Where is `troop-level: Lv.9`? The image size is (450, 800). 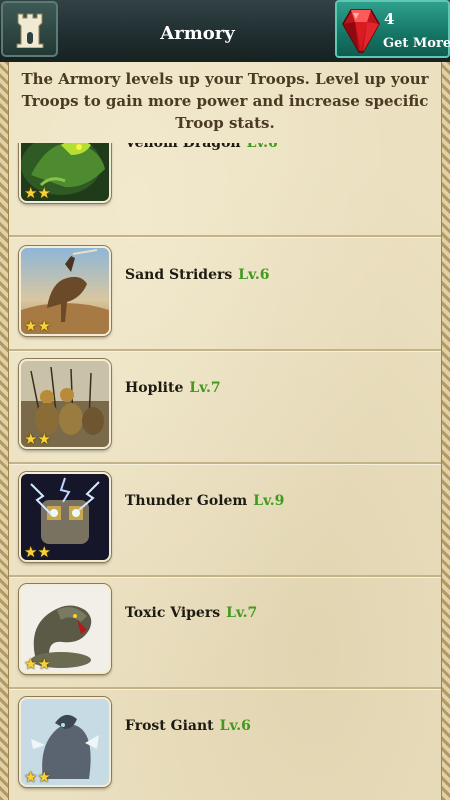 troop-level: Lv.9 is located at coordinates (269, 501).